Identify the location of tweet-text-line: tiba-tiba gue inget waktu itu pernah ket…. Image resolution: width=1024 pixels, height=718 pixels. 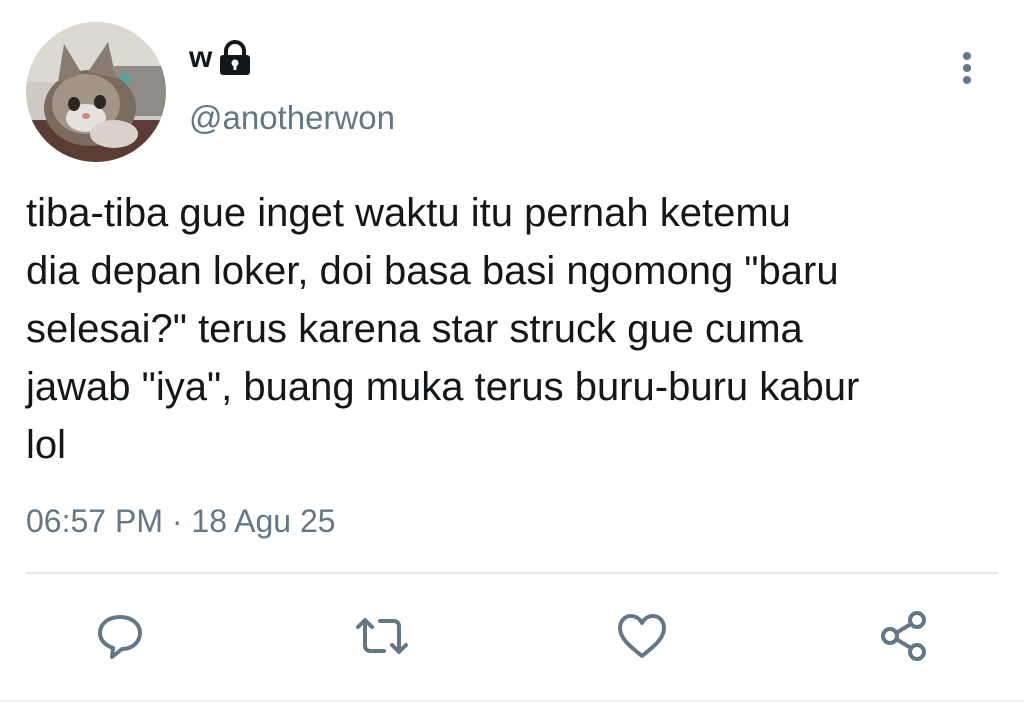
(408, 213).